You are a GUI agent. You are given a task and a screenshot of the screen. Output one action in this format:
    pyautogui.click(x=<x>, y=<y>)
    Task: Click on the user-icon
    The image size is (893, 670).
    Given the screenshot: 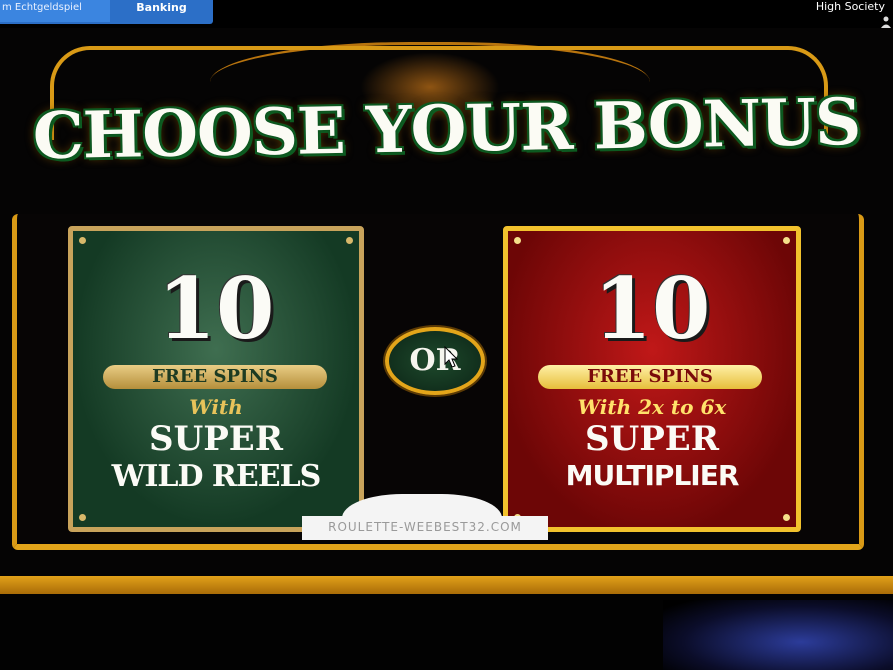 What is the action you would take?
    pyautogui.click(x=886, y=22)
    